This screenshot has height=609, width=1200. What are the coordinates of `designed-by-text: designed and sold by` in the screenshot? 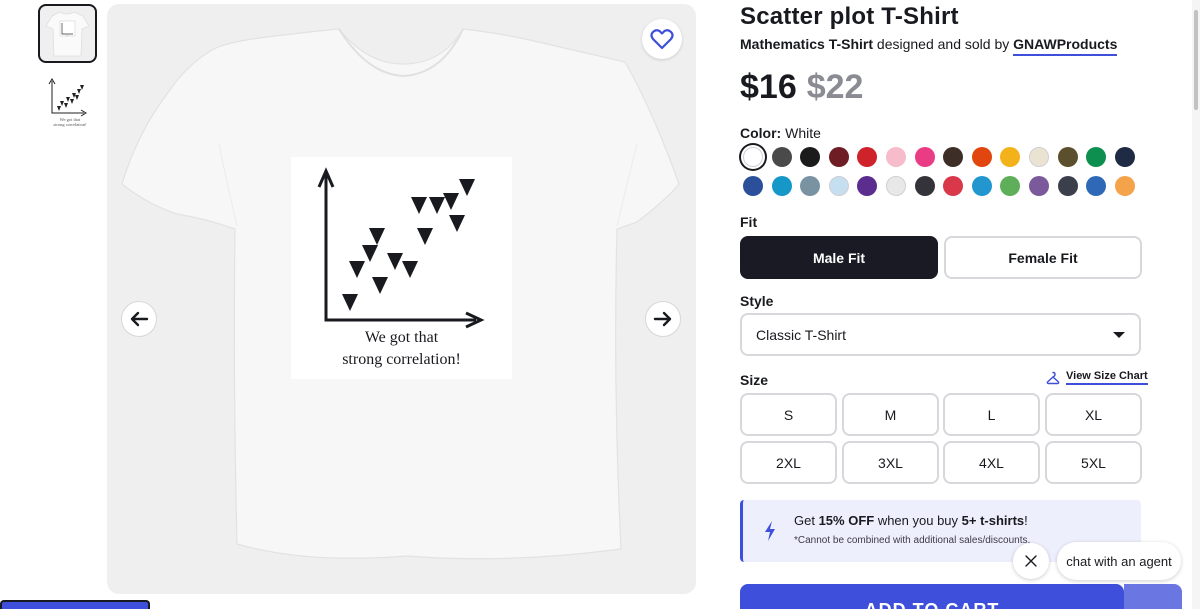 It's located at (943, 44).